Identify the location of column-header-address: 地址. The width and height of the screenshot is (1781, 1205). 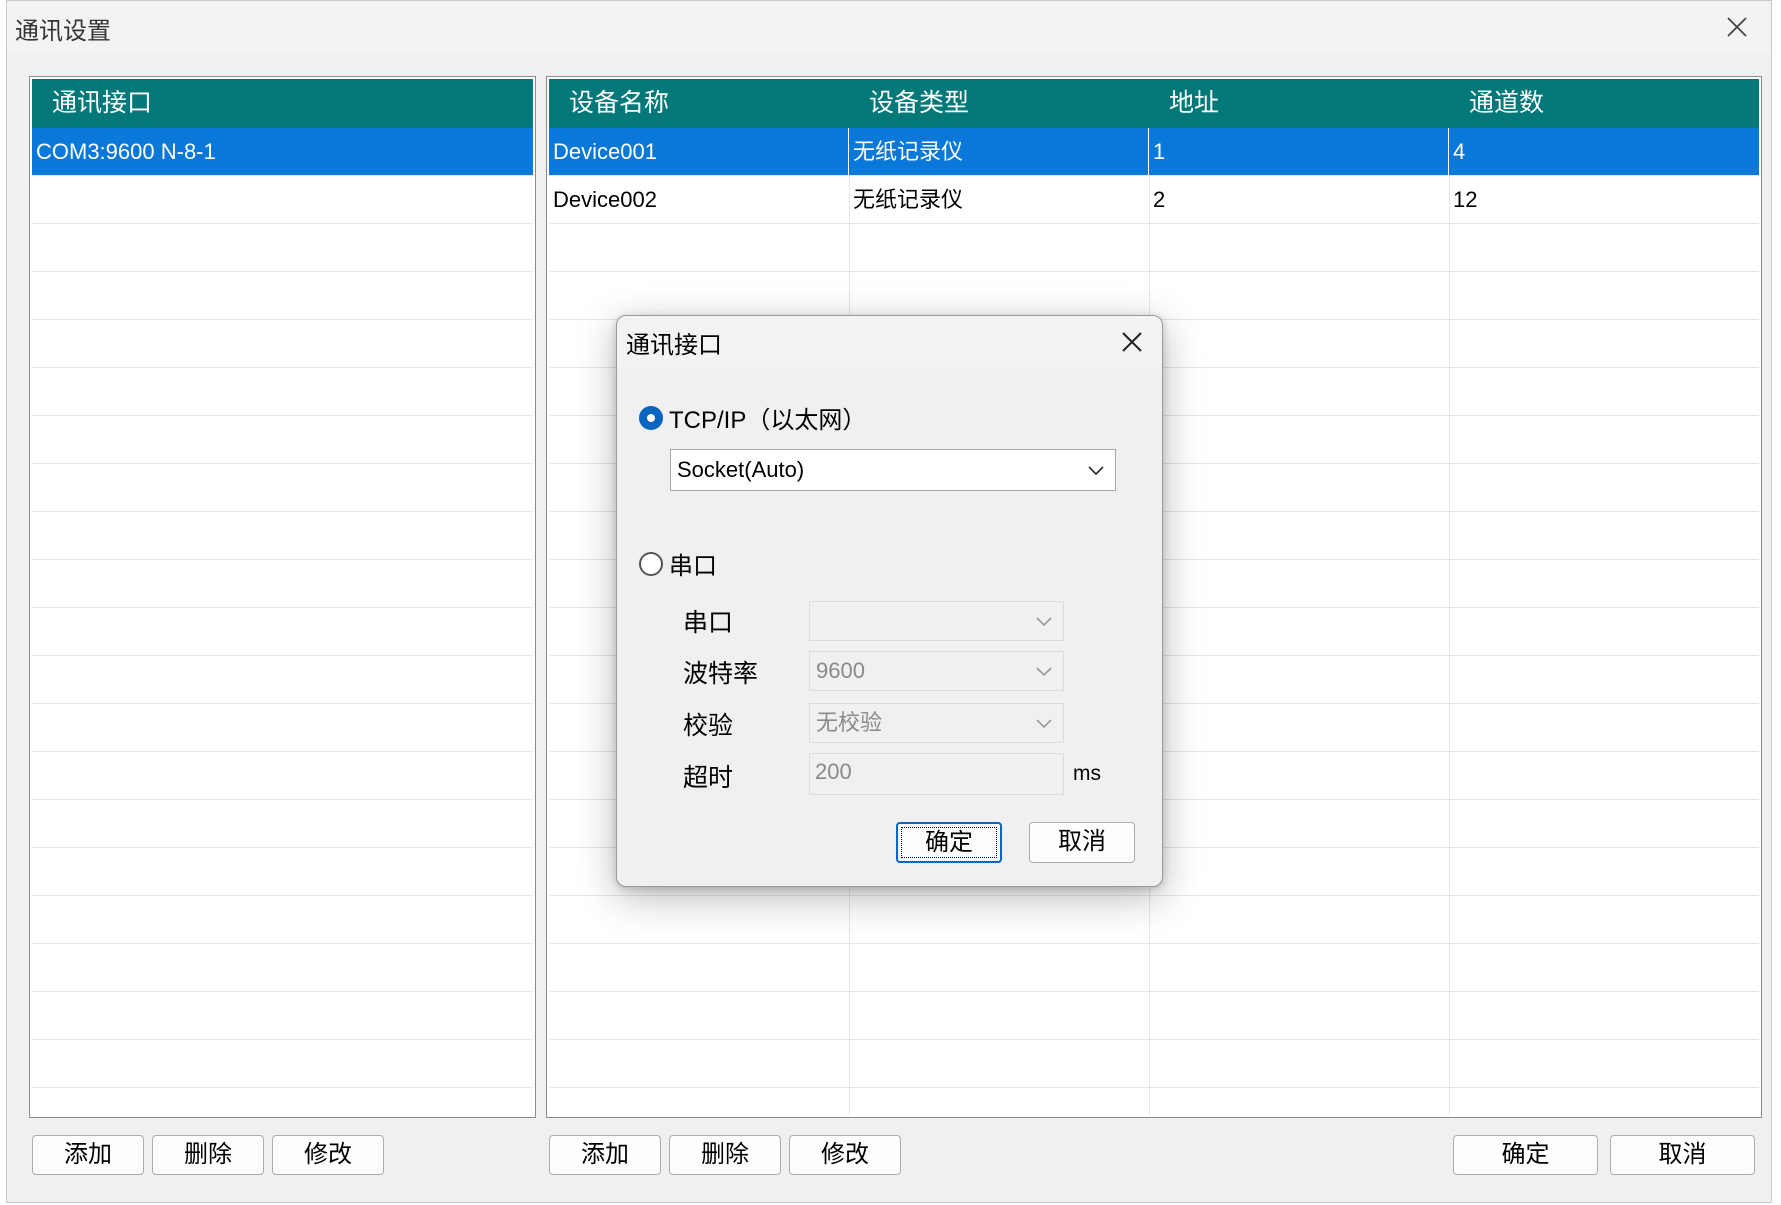
(1194, 103).